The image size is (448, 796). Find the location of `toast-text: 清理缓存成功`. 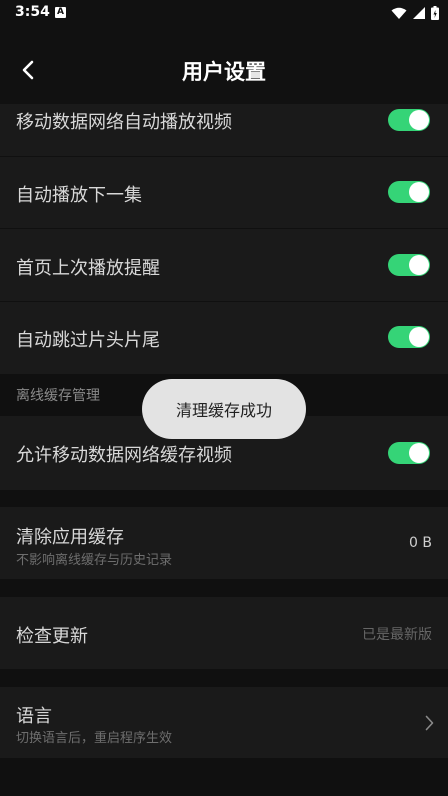

toast-text: 清理缓存成功 is located at coordinates (223, 410).